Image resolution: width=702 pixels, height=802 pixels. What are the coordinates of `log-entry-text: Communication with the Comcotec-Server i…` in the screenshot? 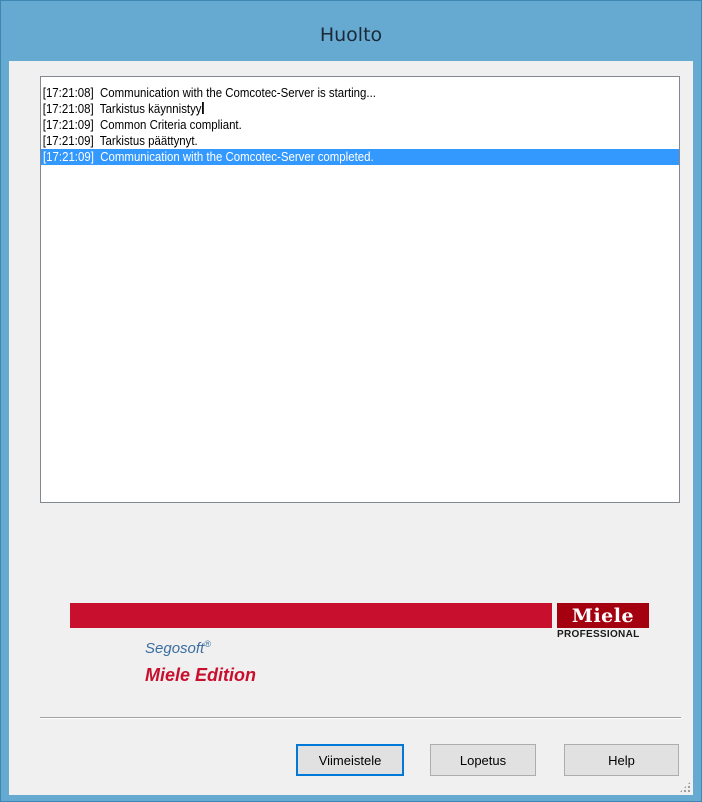 It's located at (238, 92).